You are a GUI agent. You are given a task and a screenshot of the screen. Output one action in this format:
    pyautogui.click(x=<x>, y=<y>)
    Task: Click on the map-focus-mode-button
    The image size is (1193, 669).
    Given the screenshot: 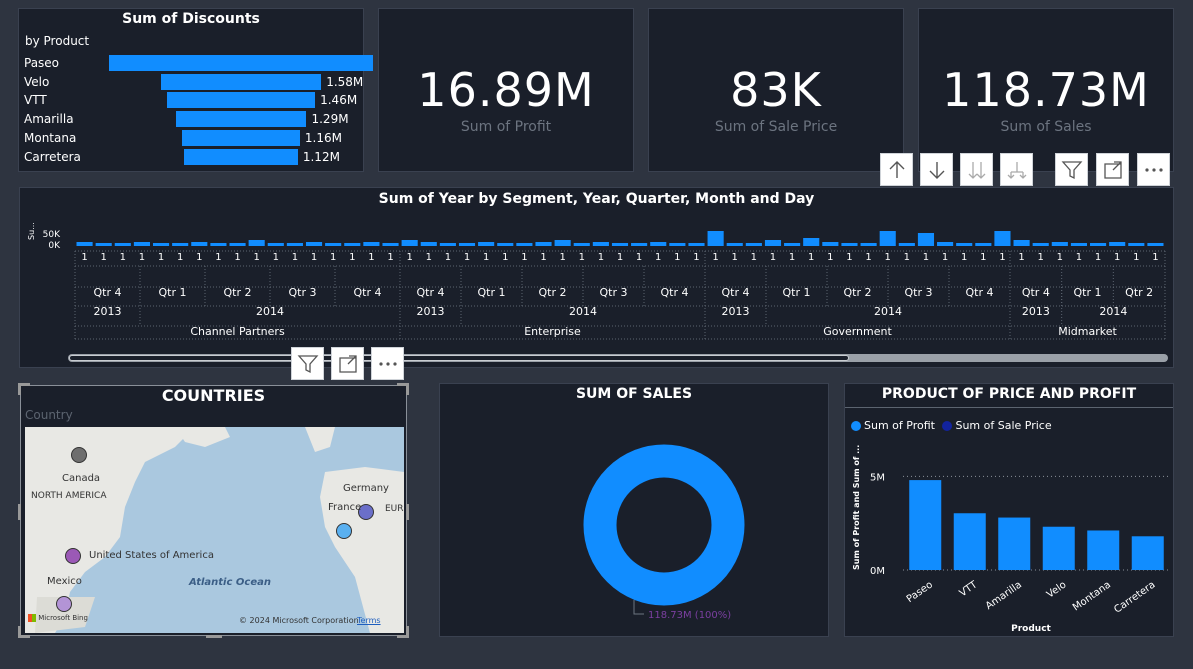 What is the action you would take?
    pyautogui.click(x=347, y=363)
    